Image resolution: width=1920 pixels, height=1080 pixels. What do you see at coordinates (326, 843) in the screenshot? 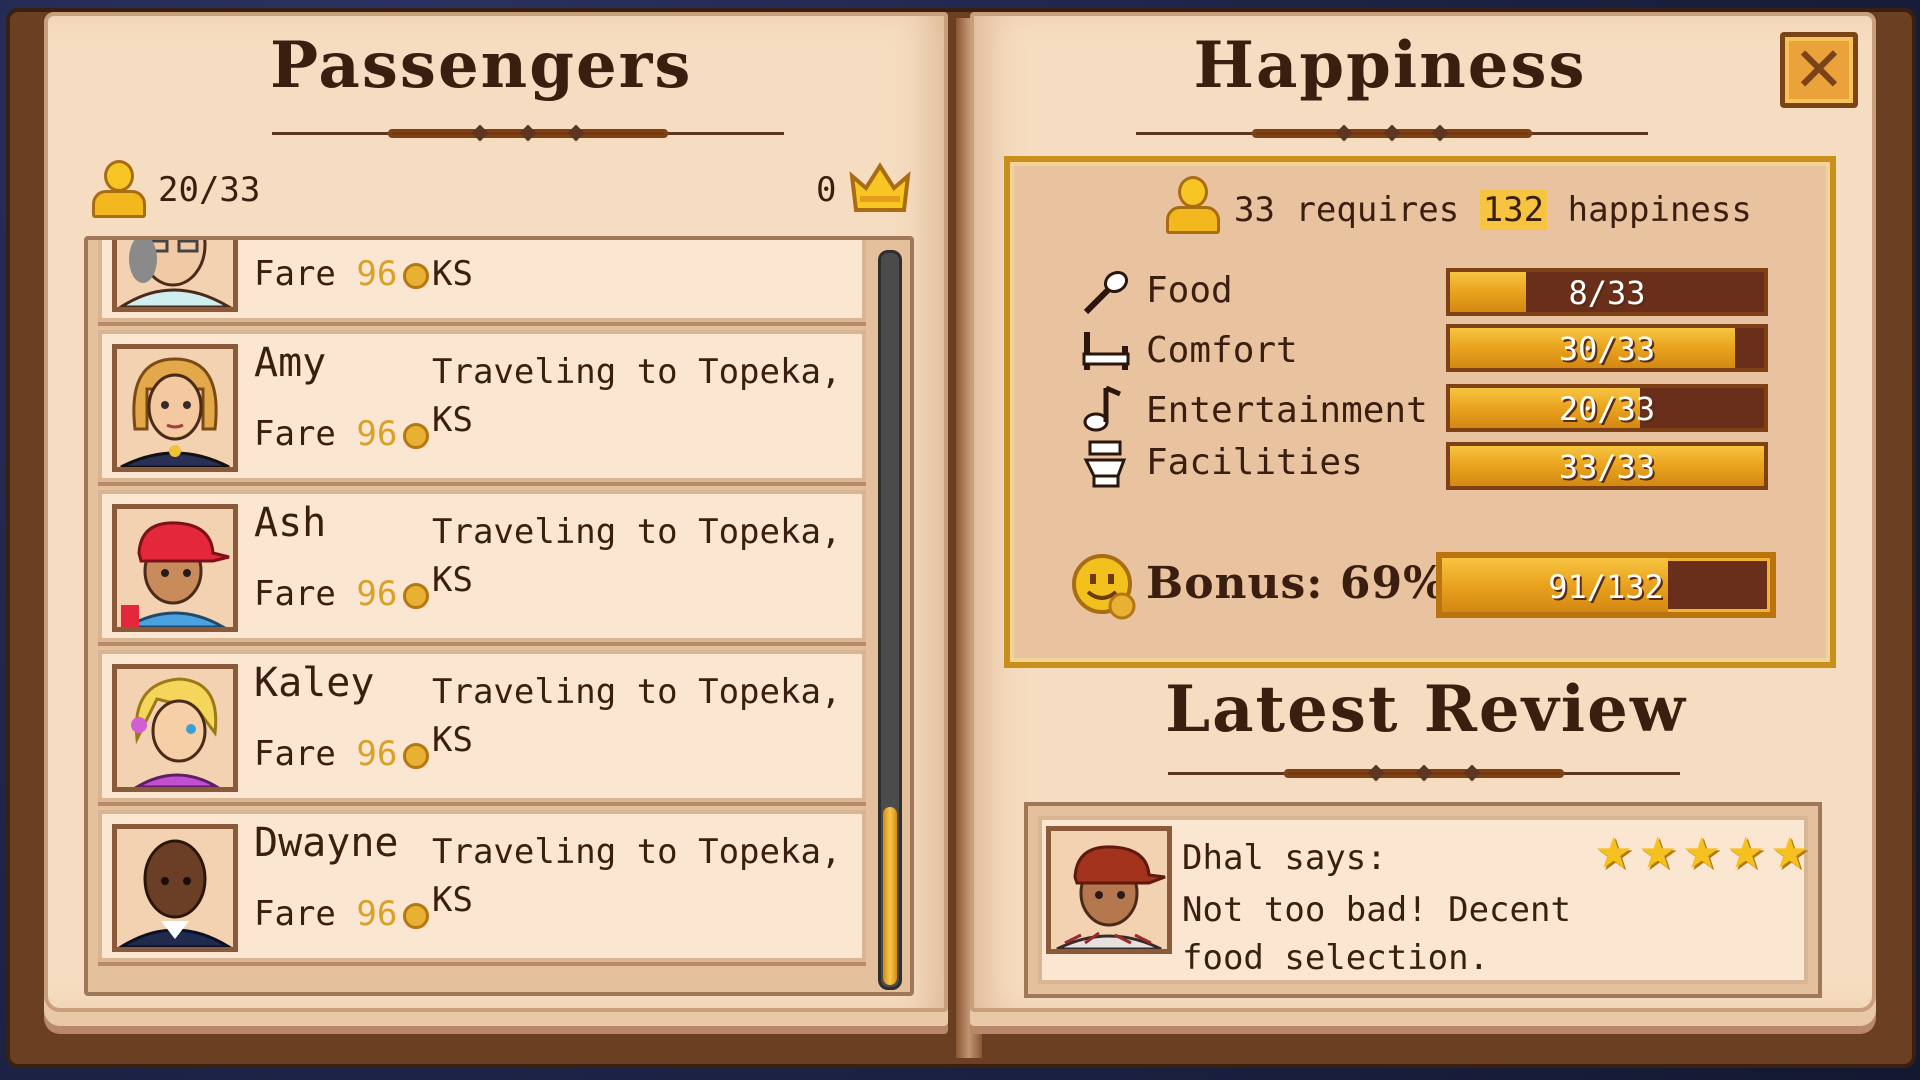
I see `passenger-name: Dwayne` at bounding box center [326, 843].